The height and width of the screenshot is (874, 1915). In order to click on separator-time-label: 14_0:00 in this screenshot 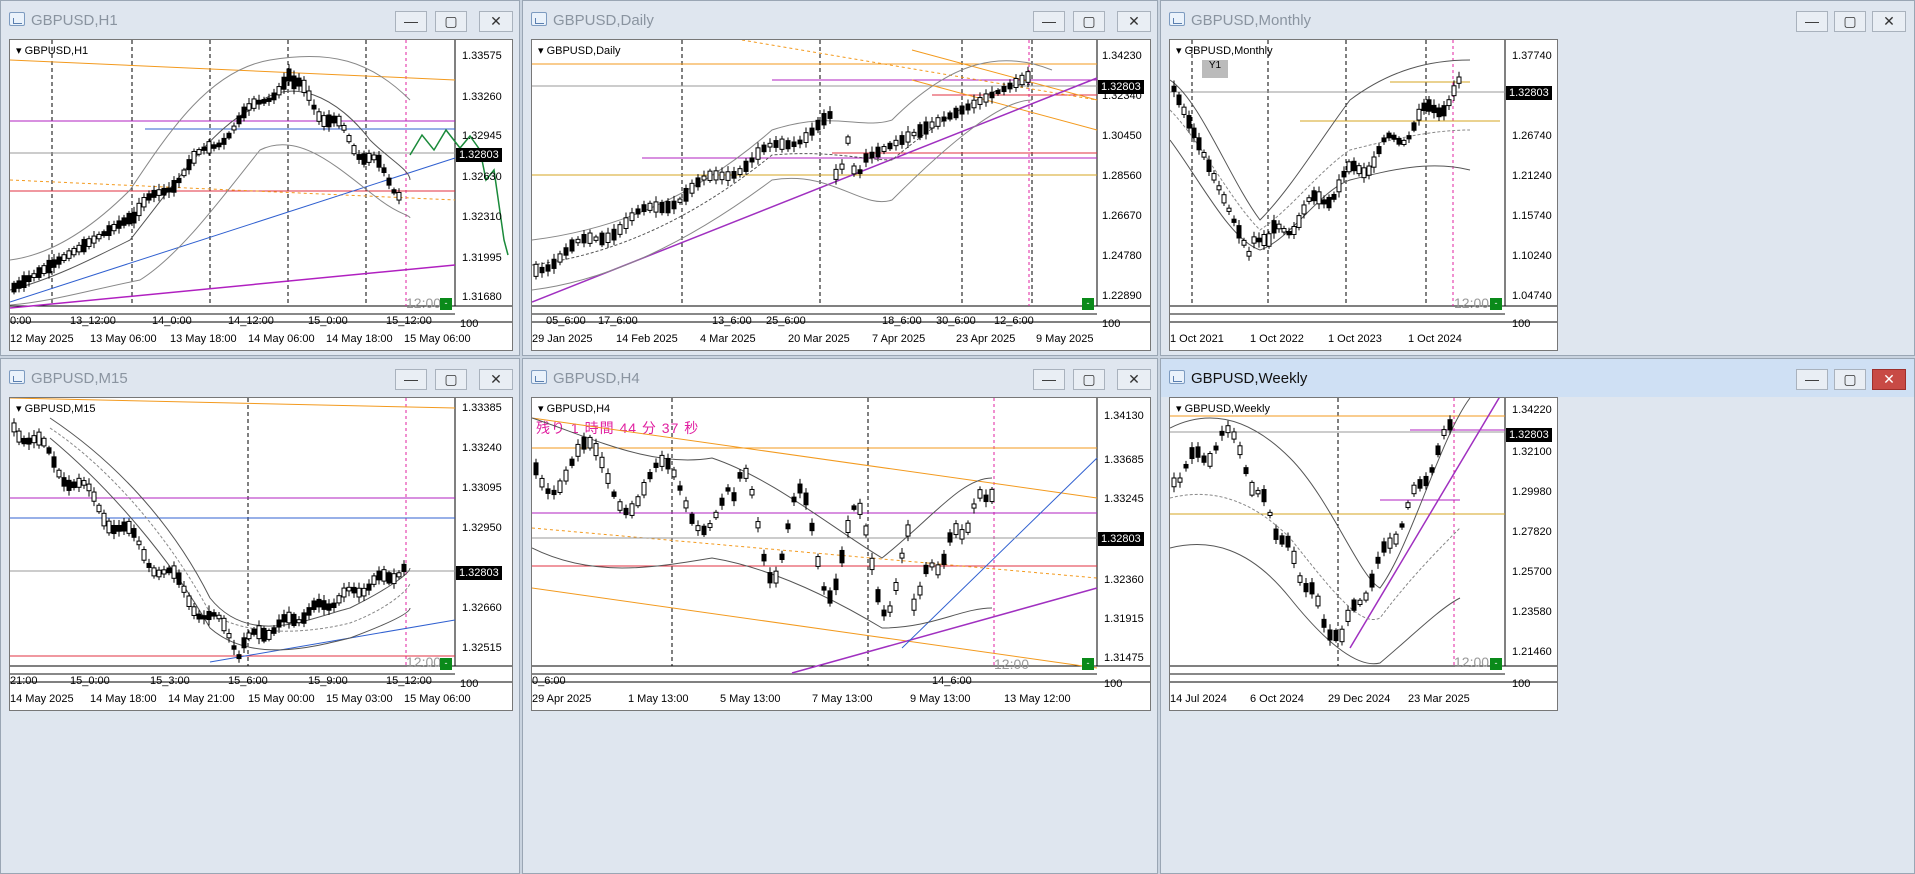, I will do `click(172, 321)`.